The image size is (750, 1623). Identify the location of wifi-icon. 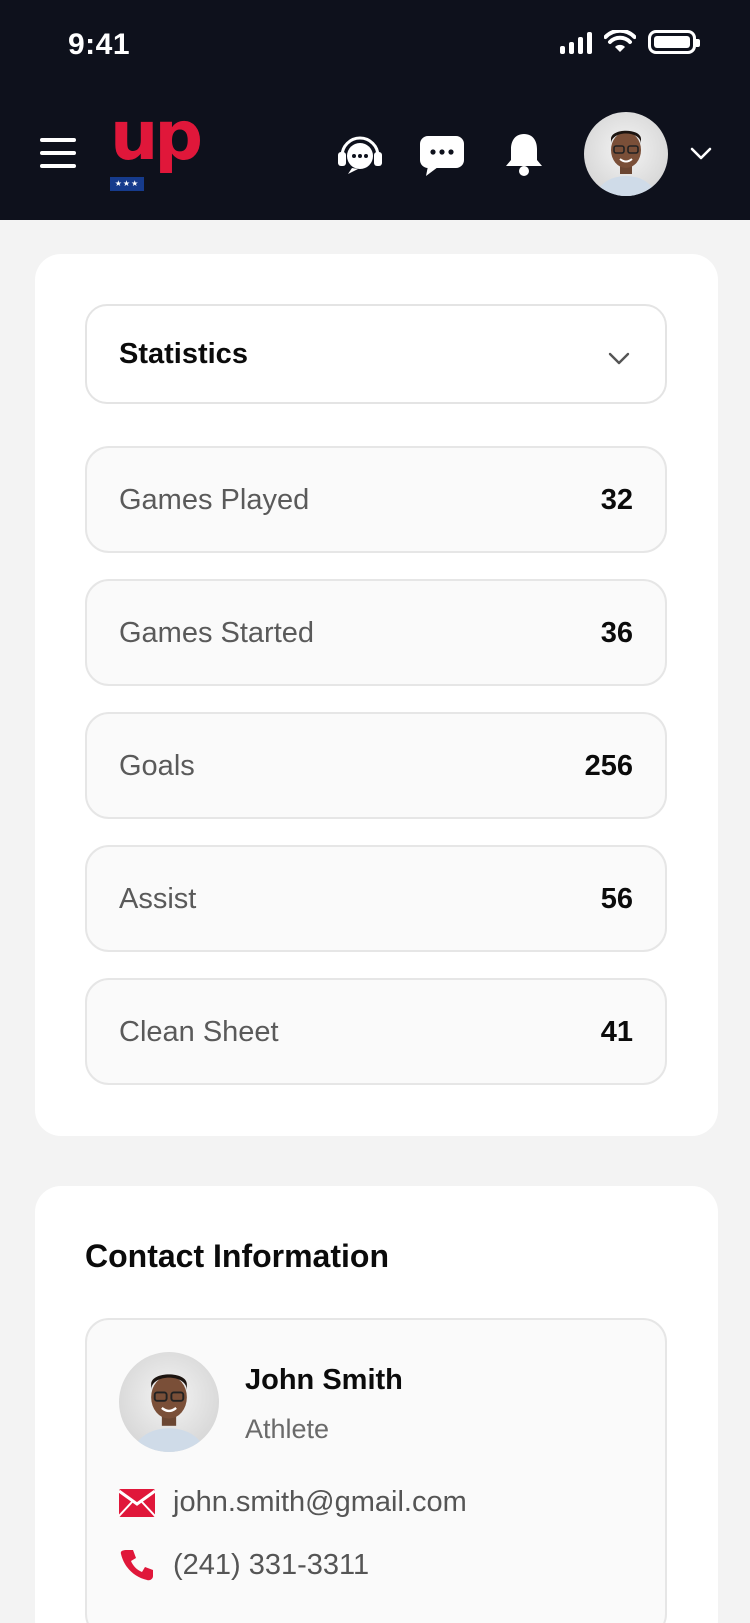
(620, 41).